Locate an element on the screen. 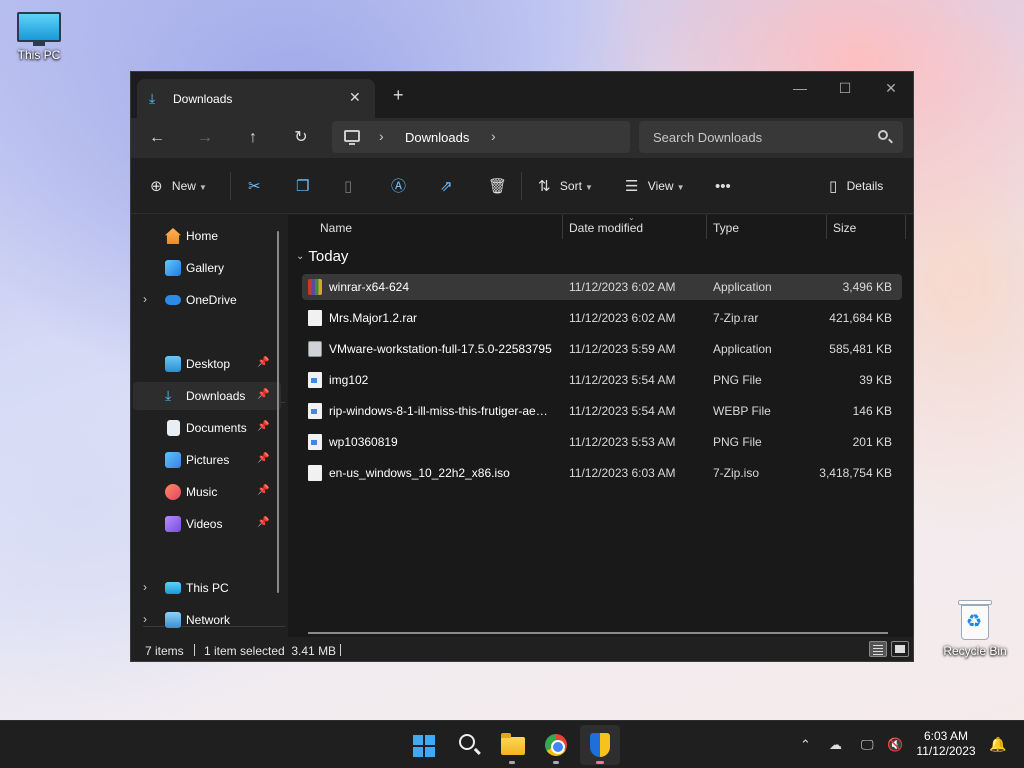 The height and width of the screenshot is (768, 1024). file-size: 585,481 KB is located at coordinates (860, 349).